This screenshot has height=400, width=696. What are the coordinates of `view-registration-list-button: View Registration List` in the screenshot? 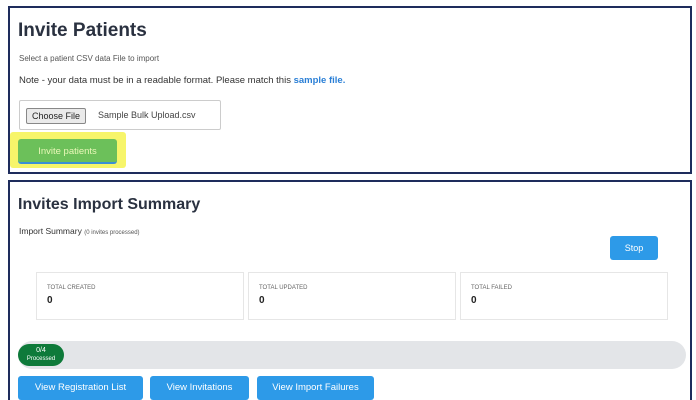 It's located at (80, 388).